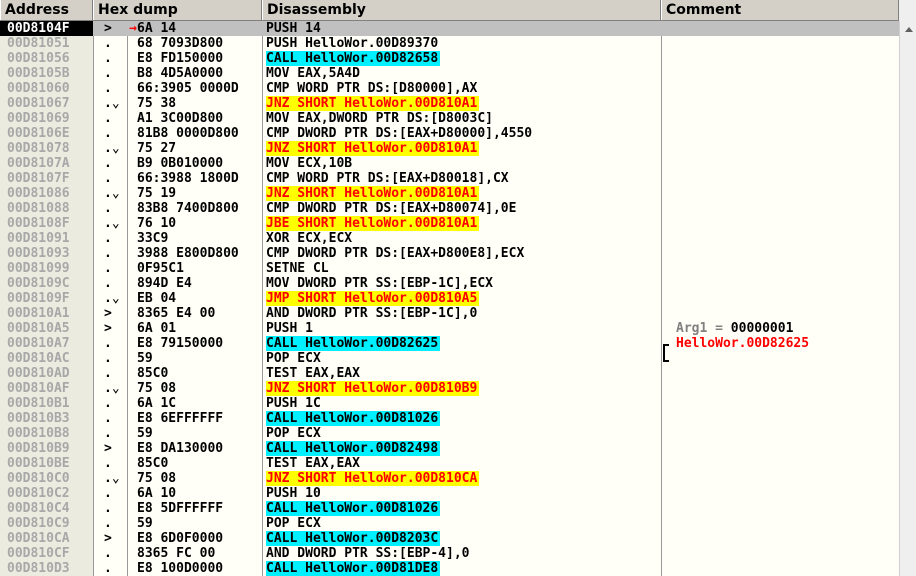 The height and width of the screenshot is (576, 916). I want to click on address-cell: 00D81067, so click(50, 103).